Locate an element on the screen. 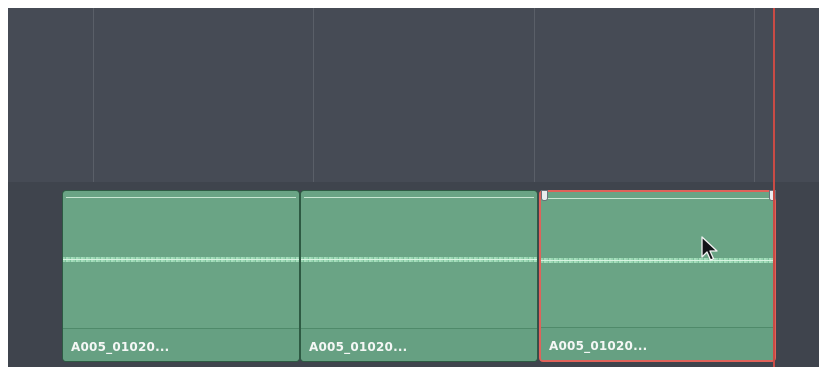 This screenshot has height=367, width=819. playhead is located at coordinates (774, 187).